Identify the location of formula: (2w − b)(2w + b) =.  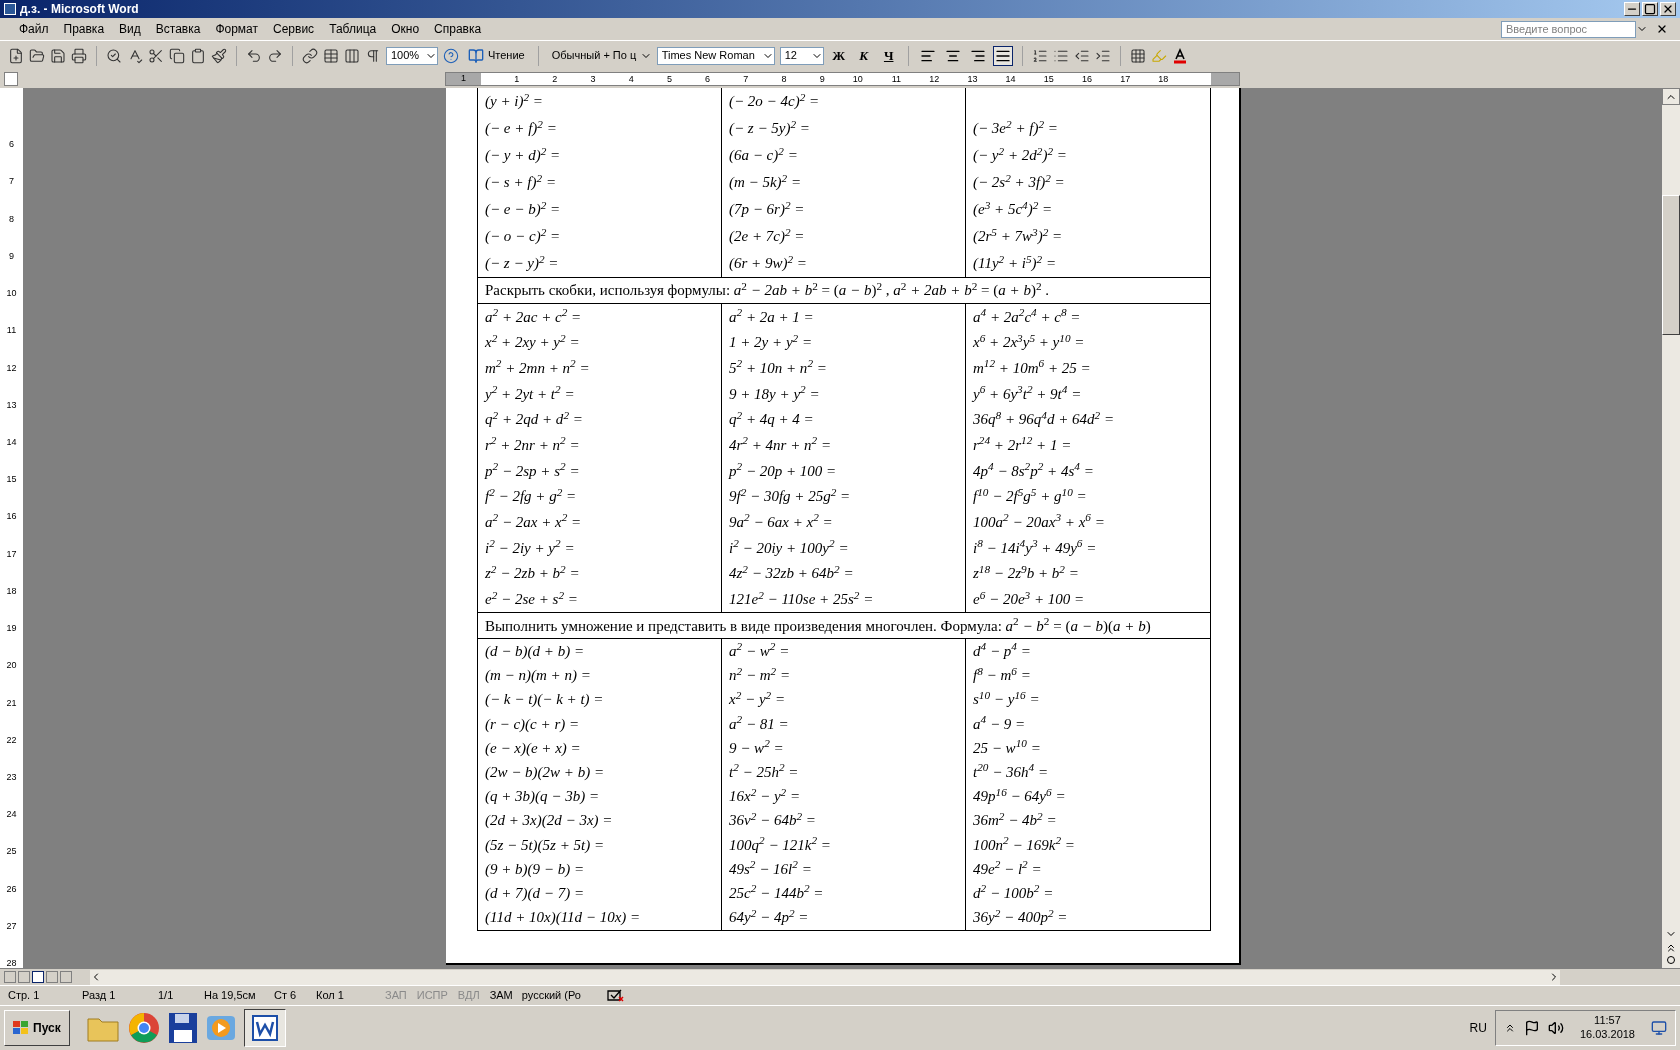
(545, 773).